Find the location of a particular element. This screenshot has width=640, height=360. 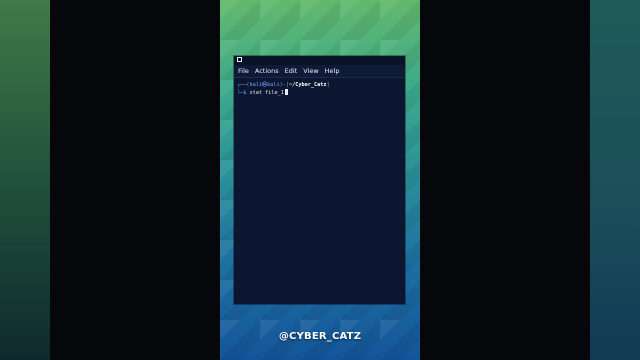

command-value: stat file_1 is located at coordinates (266, 93).